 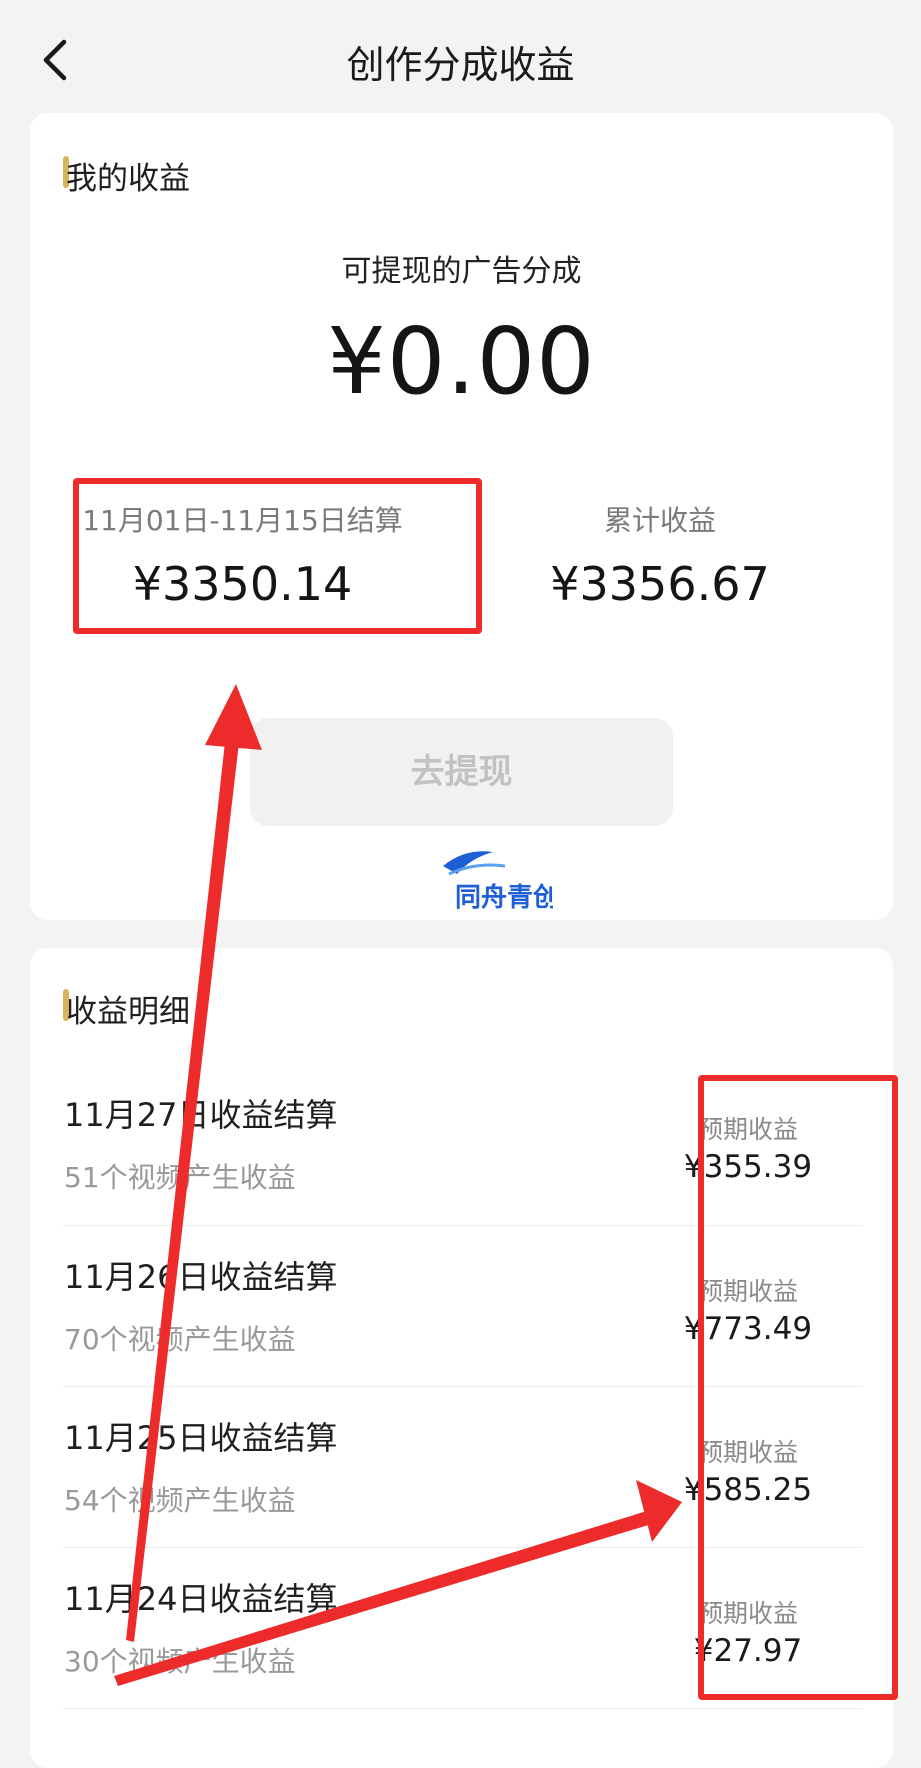 What do you see at coordinates (460, 65) in the screenshot?
I see `page-title: 创作分成收益` at bounding box center [460, 65].